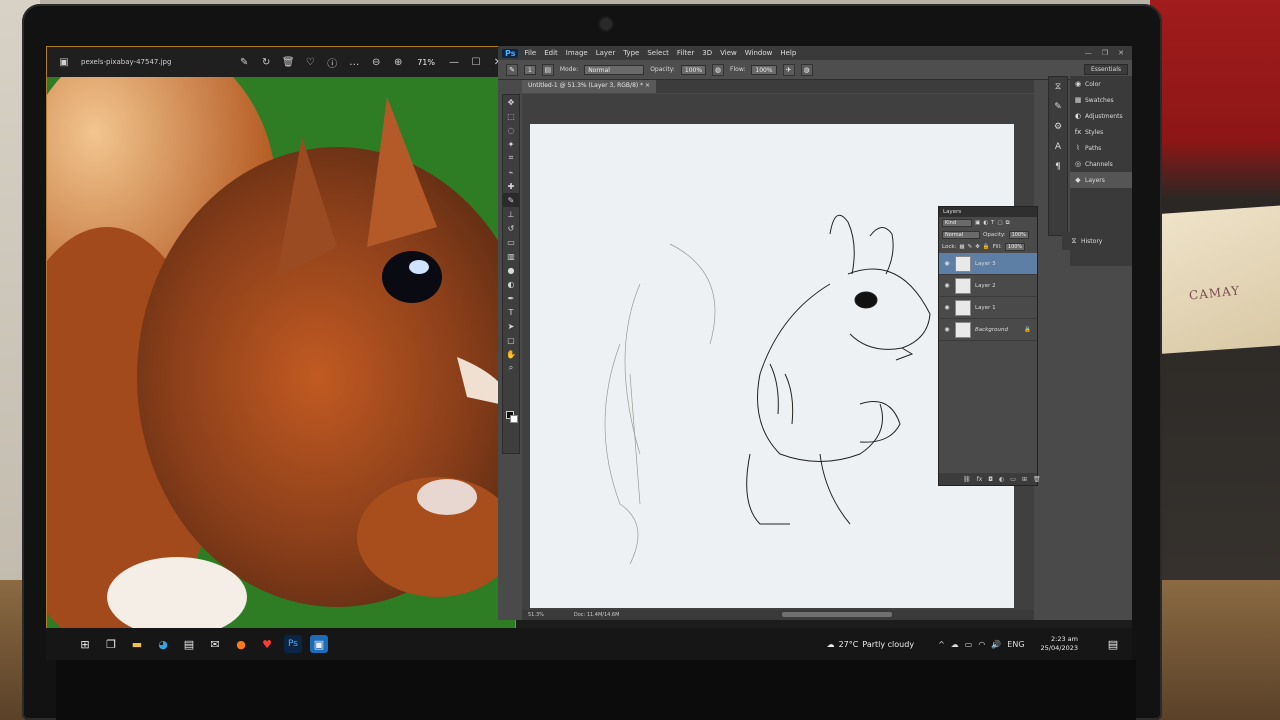 The height and width of the screenshot is (720, 1280). What do you see at coordinates (1015, 644) in the screenshot?
I see `language-indicator: ENG` at bounding box center [1015, 644].